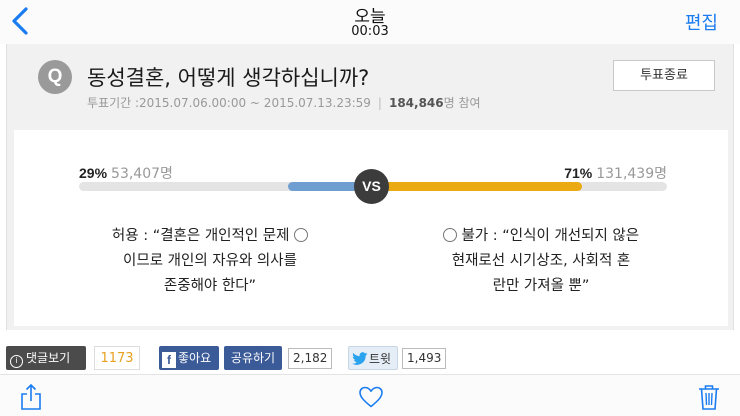 The height and width of the screenshot is (416, 740). What do you see at coordinates (55, 77) in the screenshot?
I see `question-badge: Q` at bounding box center [55, 77].